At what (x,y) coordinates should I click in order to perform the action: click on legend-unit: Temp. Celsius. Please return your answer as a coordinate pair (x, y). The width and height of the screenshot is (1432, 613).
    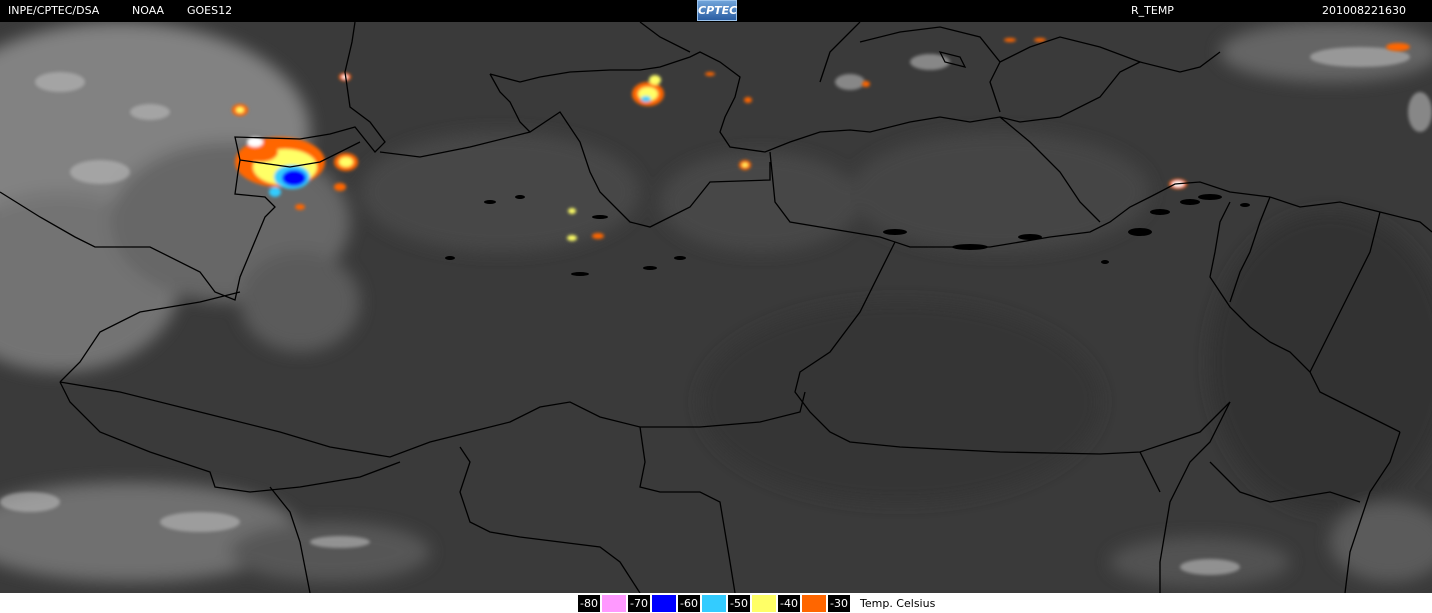
    Looking at the image, I should click on (898, 603).